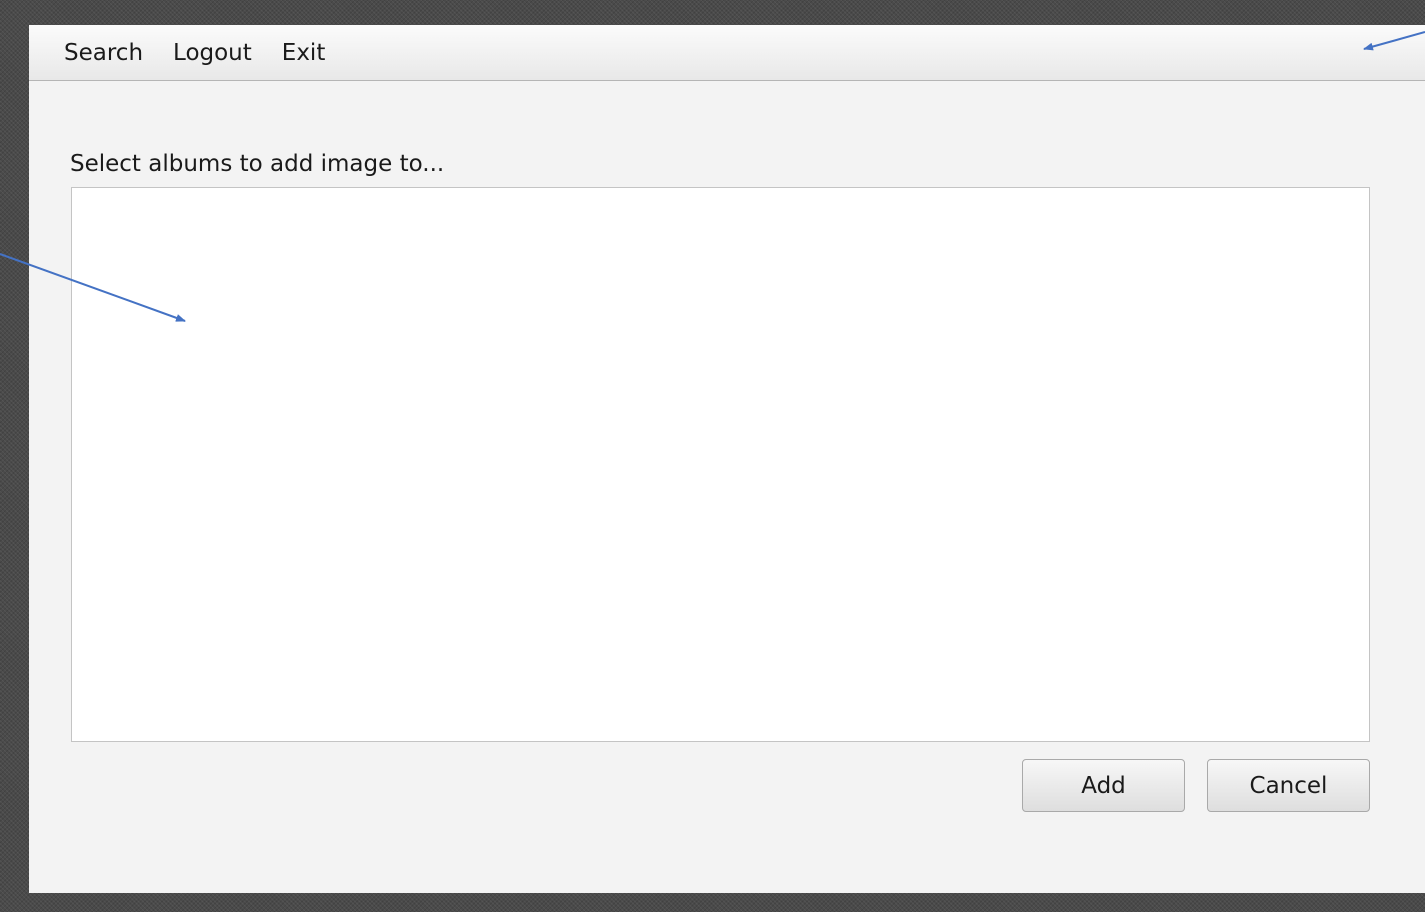  I want to click on menu-bar: Search Logout Exit, so click(727, 53).